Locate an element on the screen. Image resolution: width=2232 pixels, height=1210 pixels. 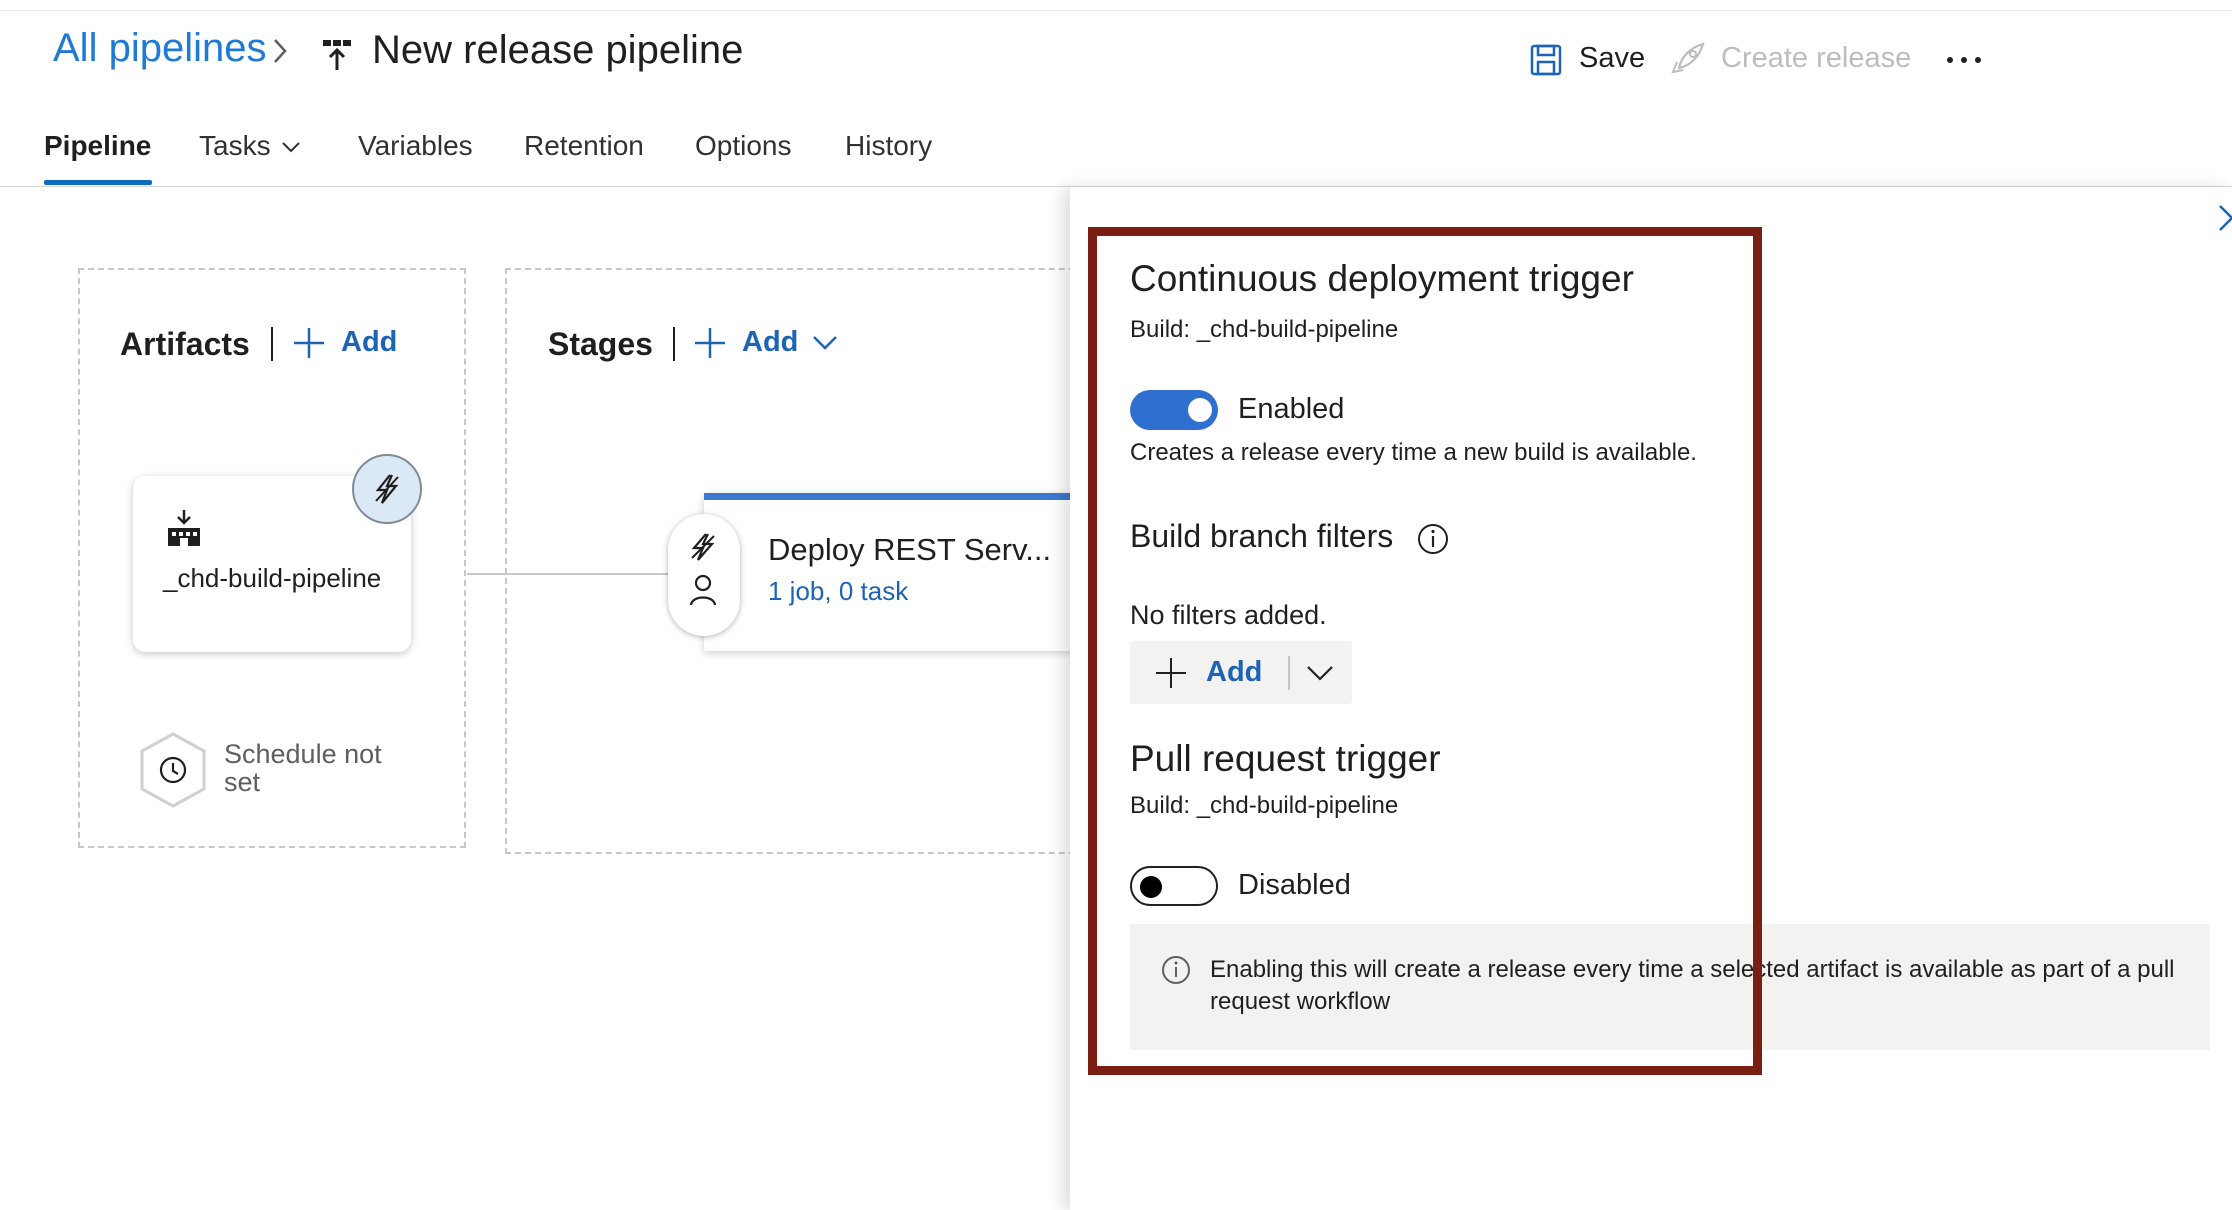
tab-pipeline: Pipeline is located at coordinates (97, 146).